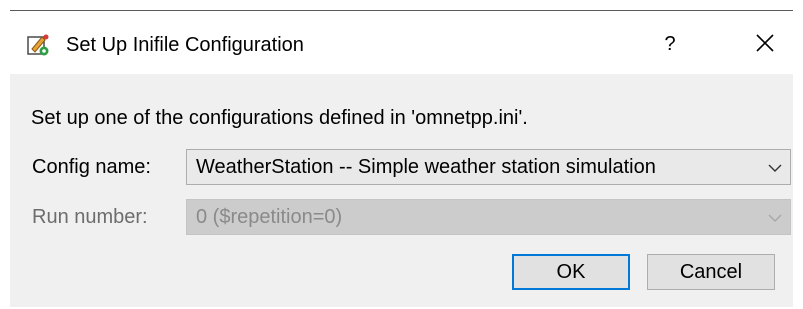 Image resolution: width=803 pixels, height=309 pixels. Describe the element at coordinates (571, 272) in the screenshot. I see `ok-button: OK` at that location.